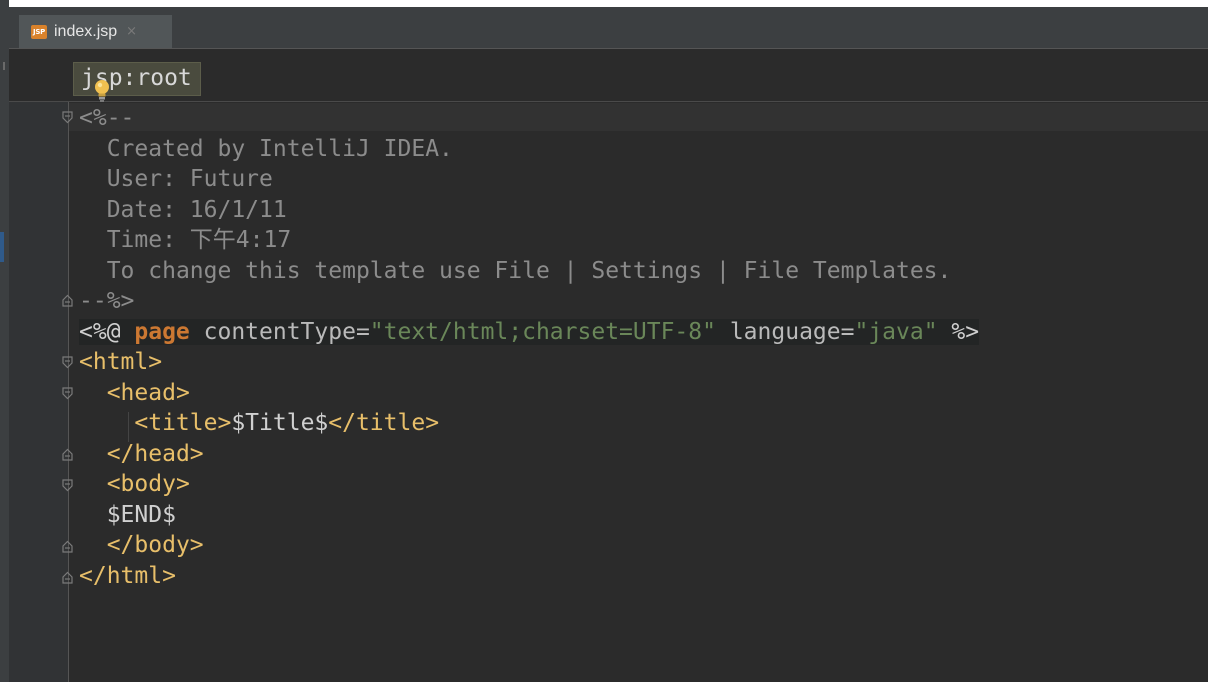  Describe the element at coordinates (4, 341) in the screenshot. I see `left-tool-strip` at that location.